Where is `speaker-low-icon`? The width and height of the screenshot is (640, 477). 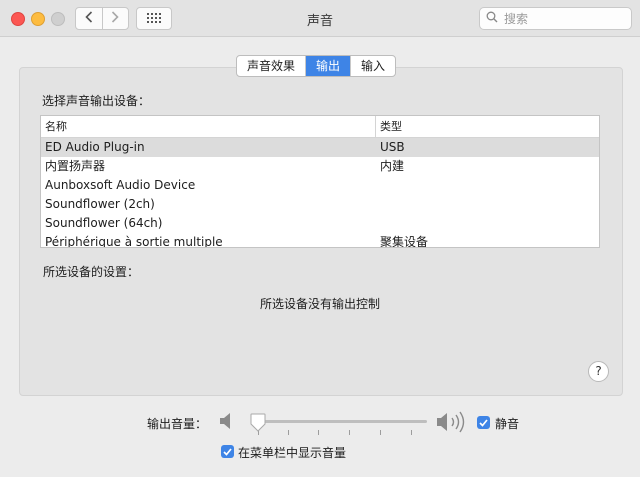
speaker-low-icon is located at coordinates (226, 422).